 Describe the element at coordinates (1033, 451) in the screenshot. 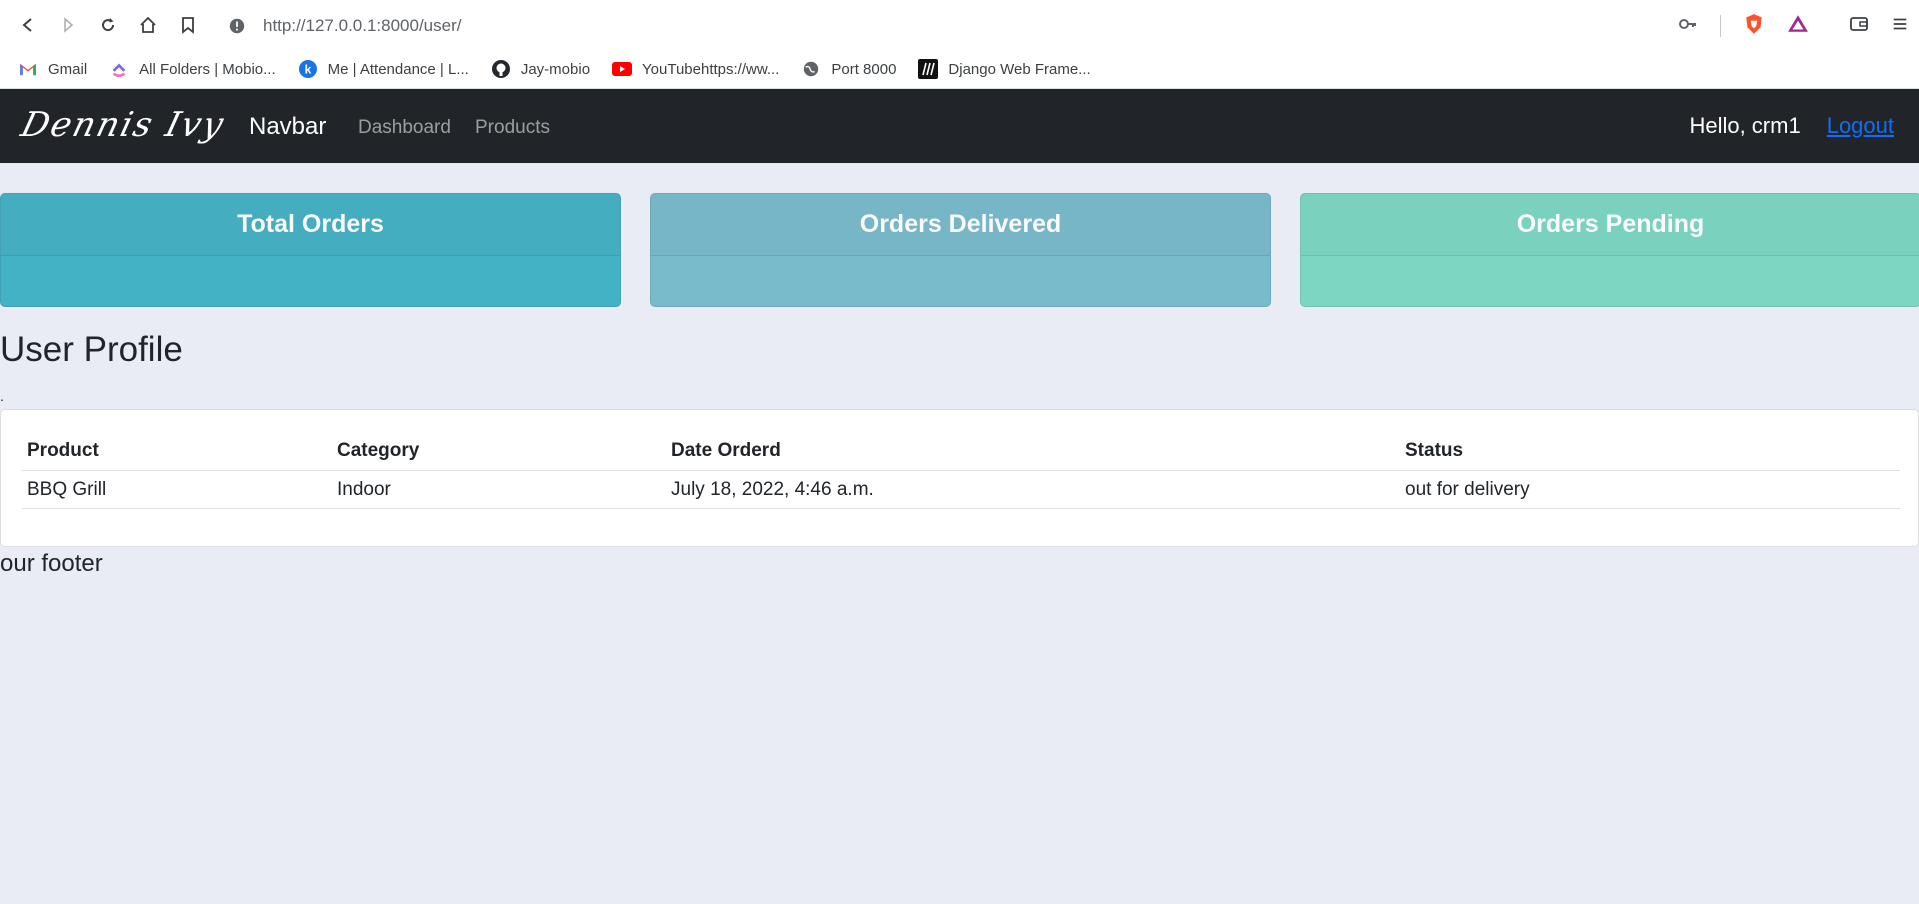

I see `column-header-date-ordered: Date Orderd` at that location.